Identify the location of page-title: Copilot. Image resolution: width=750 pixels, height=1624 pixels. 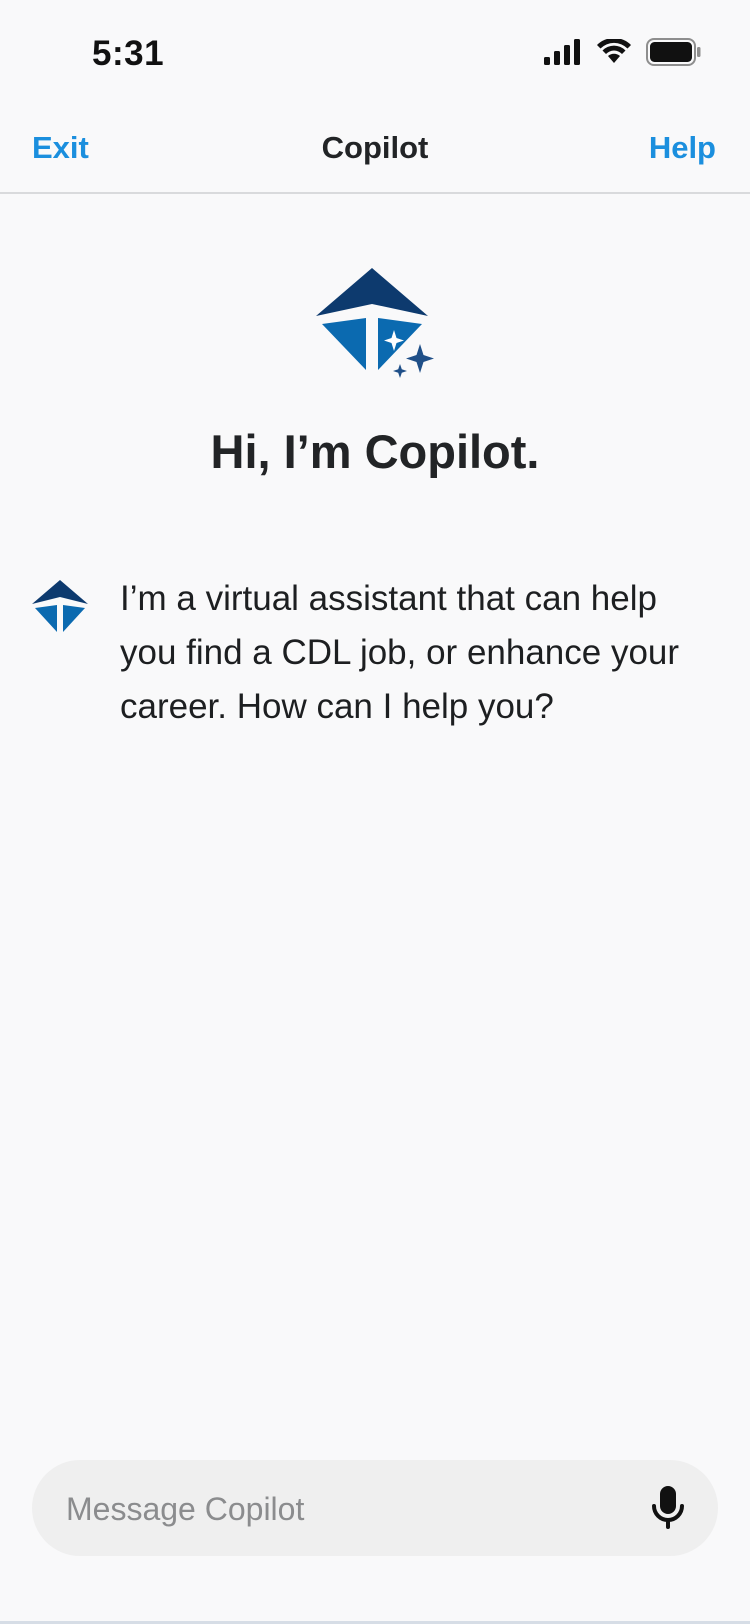
(375, 147).